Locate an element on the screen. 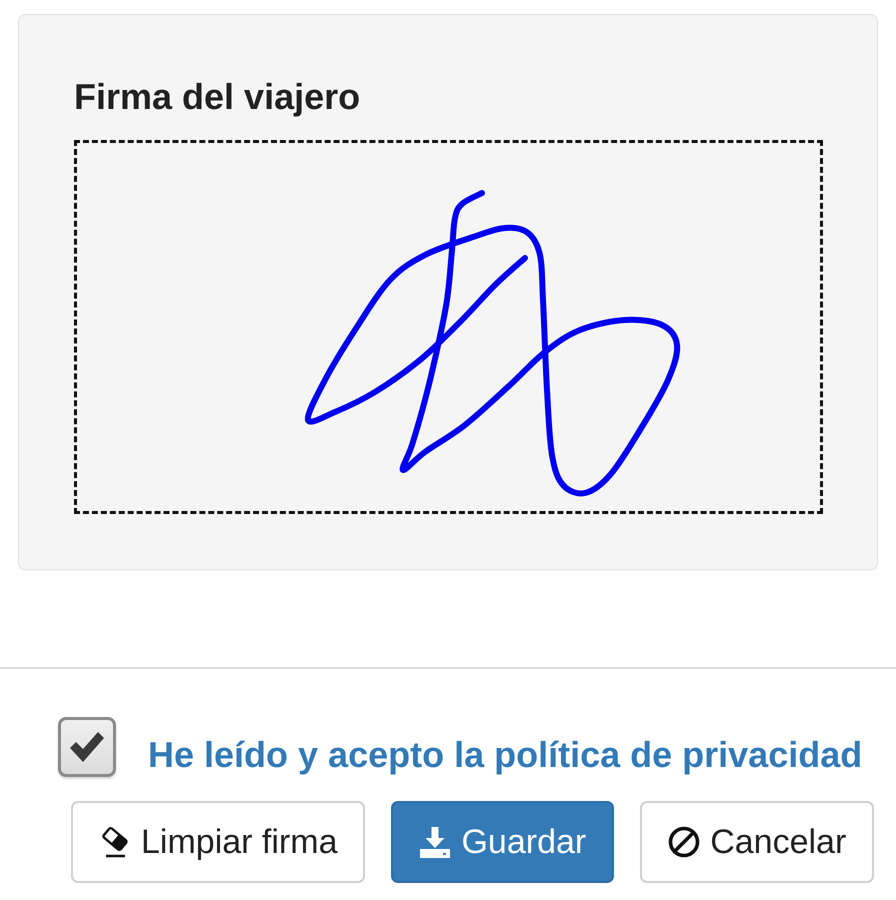 This screenshot has width=896, height=900. panel-title: Firma del viajero is located at coordinates (218, 97).